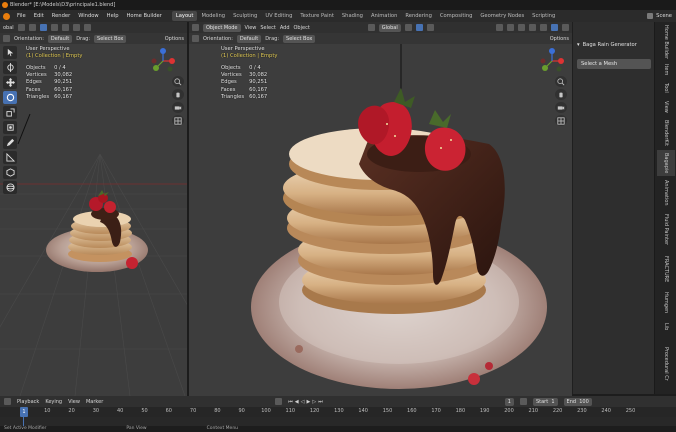 The width and height of the screenshot is (676, 432). What do you see at coordinates (499, 27) in the screenshot?
I see `visibility-icon` at bounding box center [499, 27].